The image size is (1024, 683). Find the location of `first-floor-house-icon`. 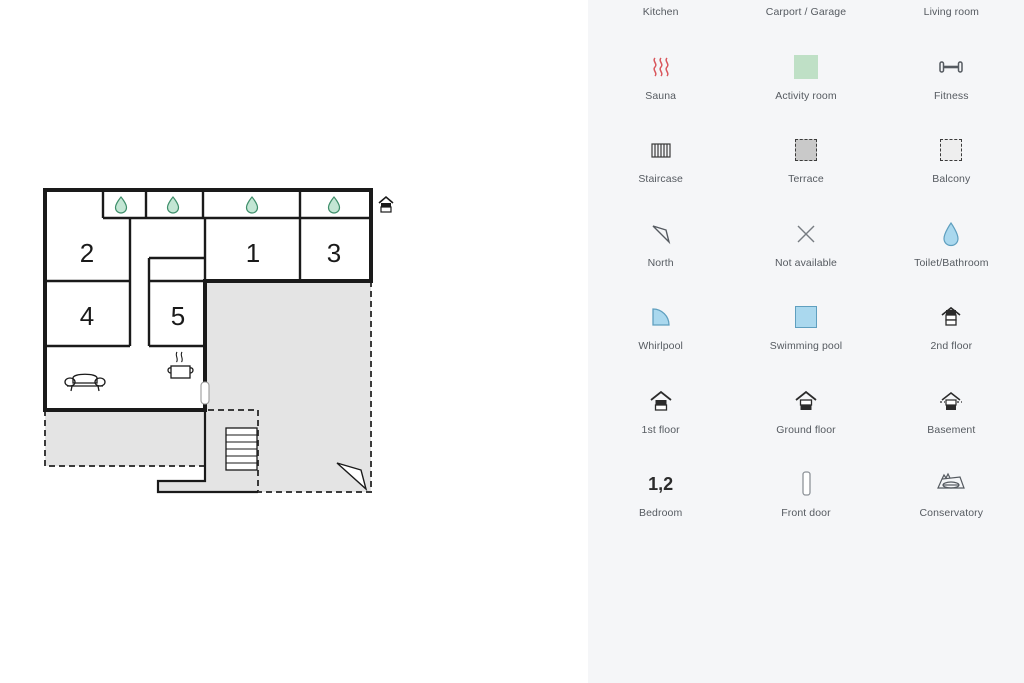

first-floor-house-icon is located at coordinates (661, 401).